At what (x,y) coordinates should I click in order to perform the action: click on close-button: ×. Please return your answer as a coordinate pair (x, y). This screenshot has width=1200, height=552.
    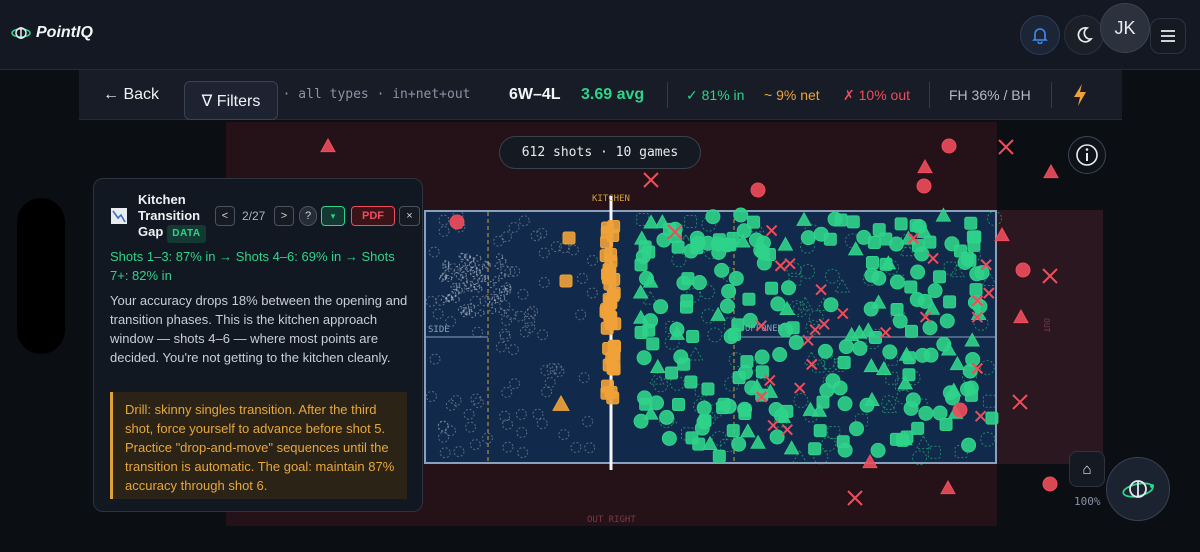
    Looking at the image, I should click on (409, 216).